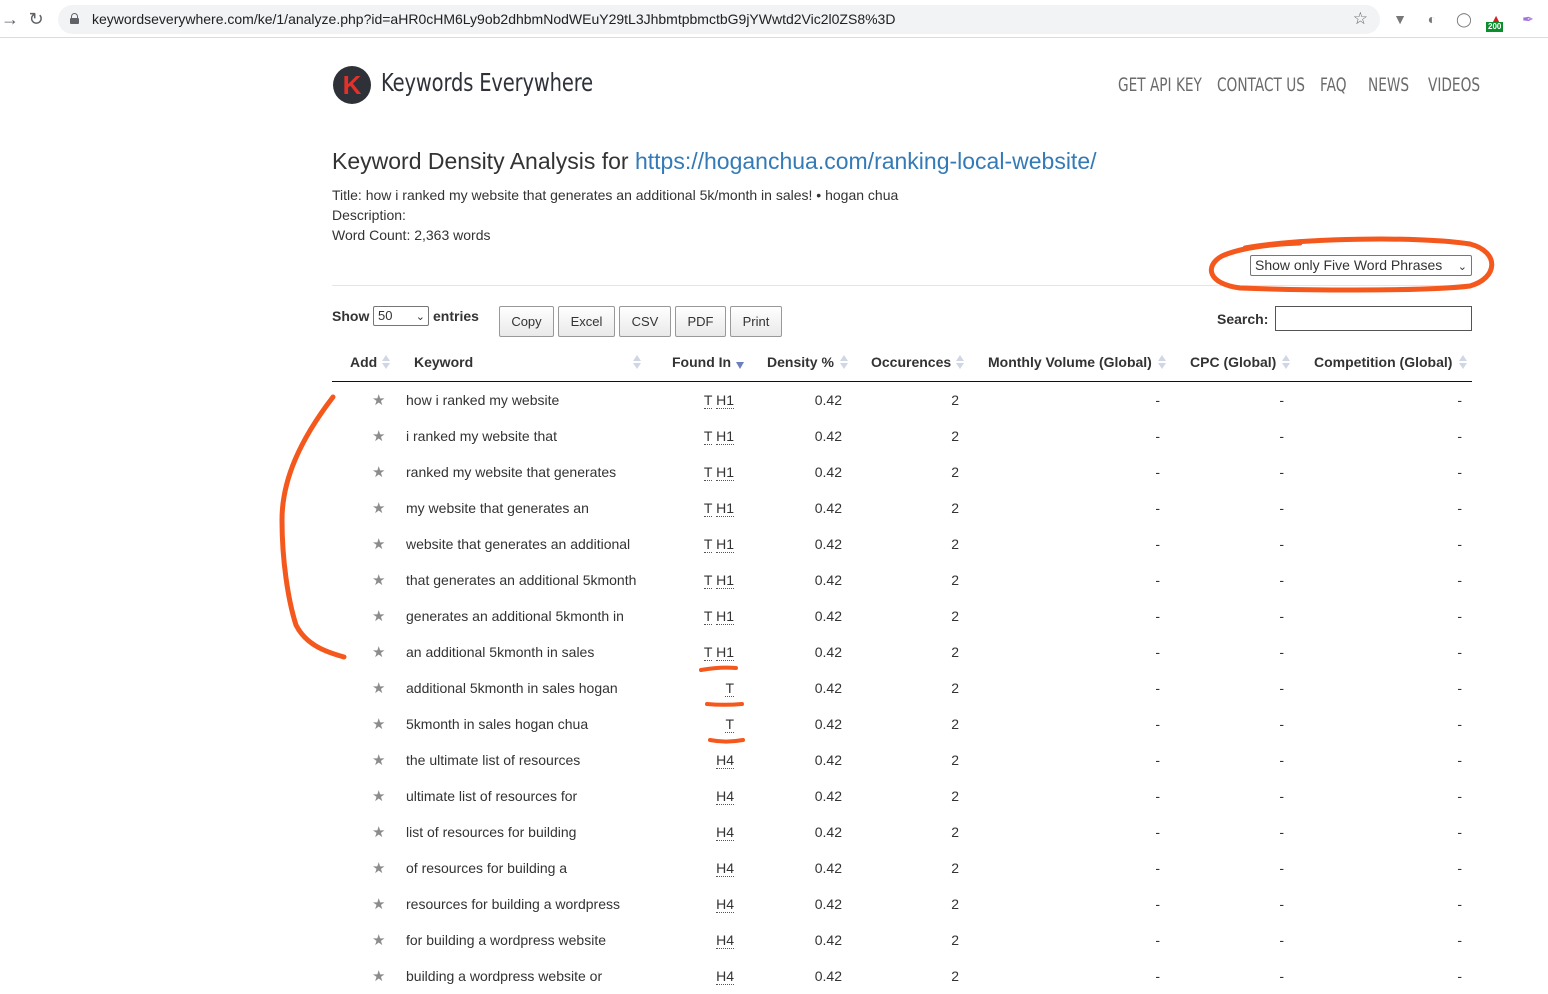 The width and height of the screenshot is (1548, 994). What do you see at coordinates (1360, 19) in the screenshot?
I see `bookmark-star-icon: ☆` at bounding box center [1360, 19].